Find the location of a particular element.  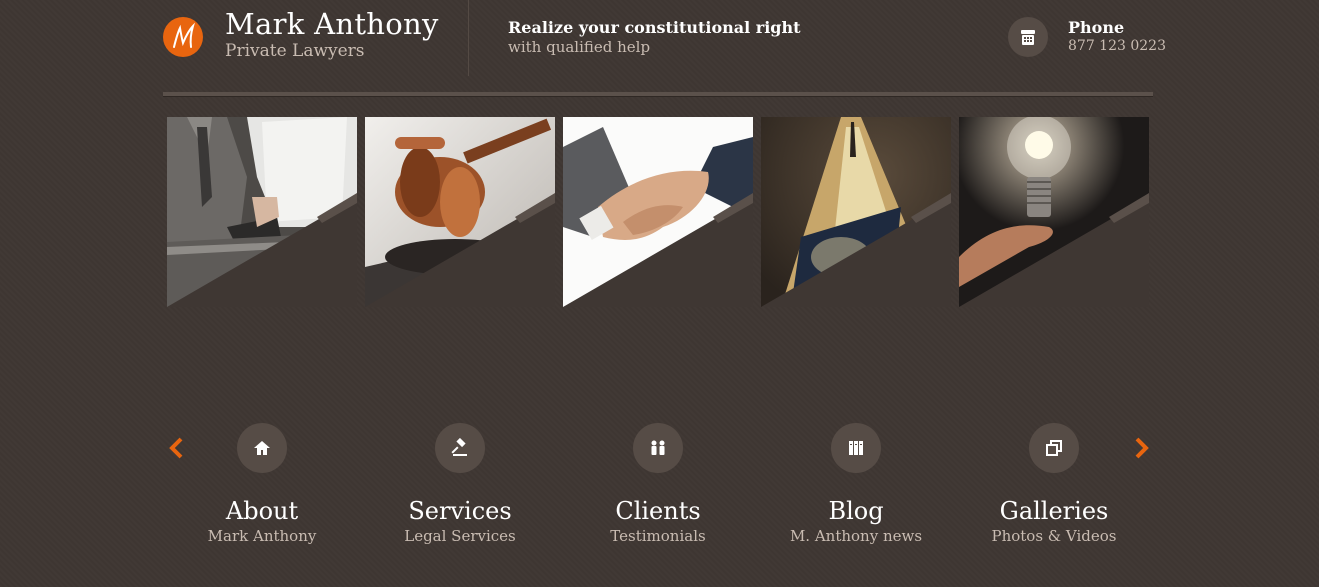

gallery-icon is located at coordinates (1054, 448).